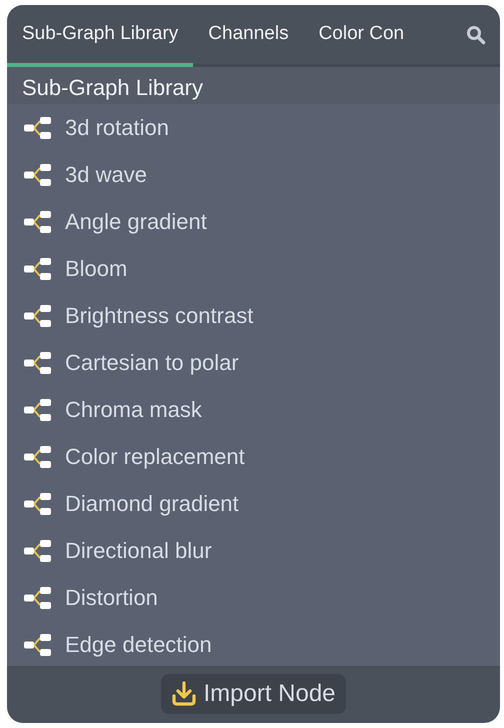  I want to click on subgraph-item: Distortion, so click(253, 597).